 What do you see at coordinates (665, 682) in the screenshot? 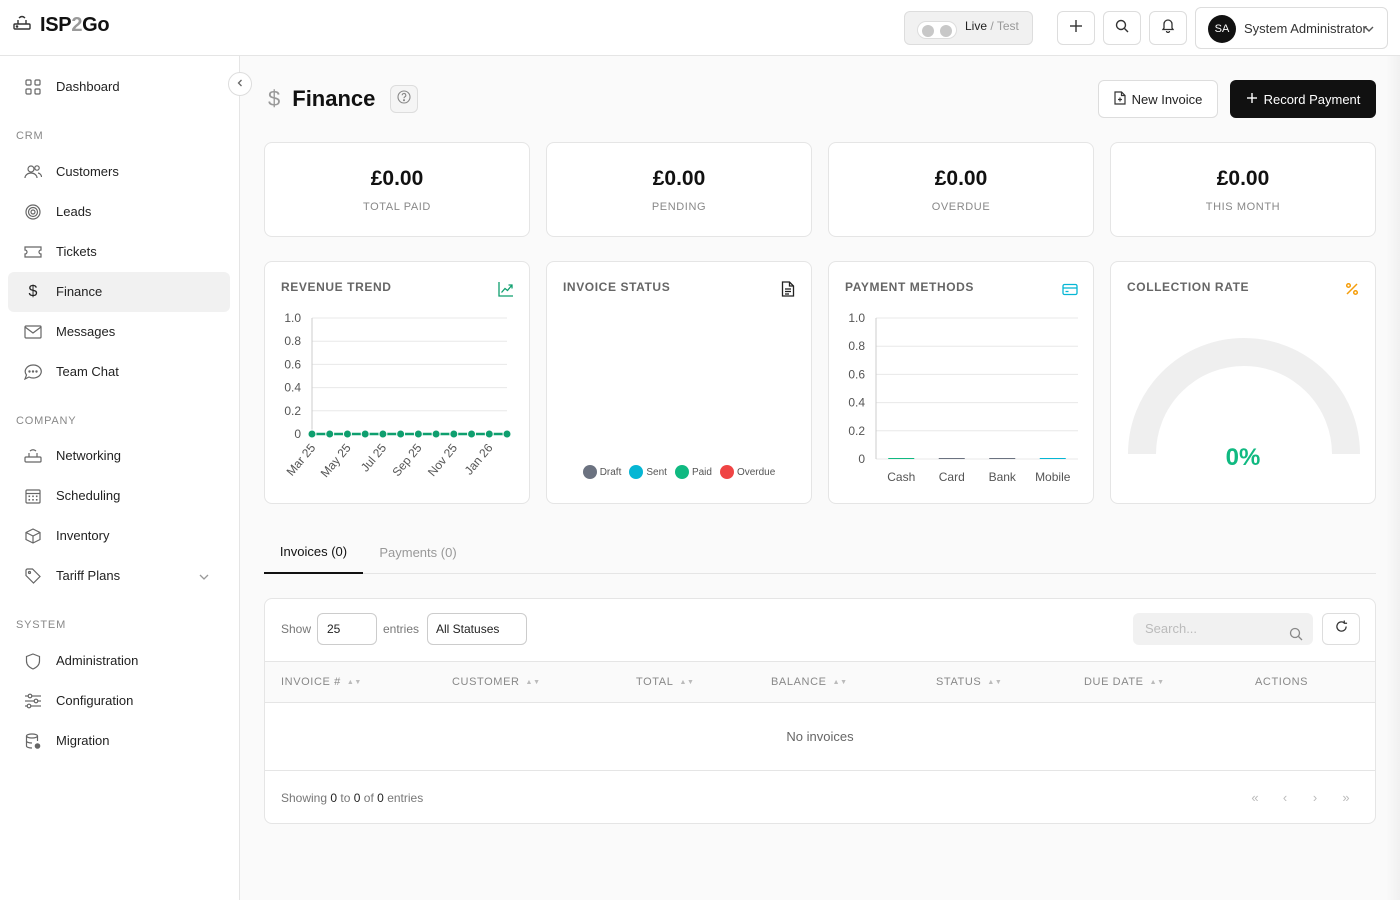
I see `column-header-total: TOTAL ▲▼` at bounding box center [665, 682].